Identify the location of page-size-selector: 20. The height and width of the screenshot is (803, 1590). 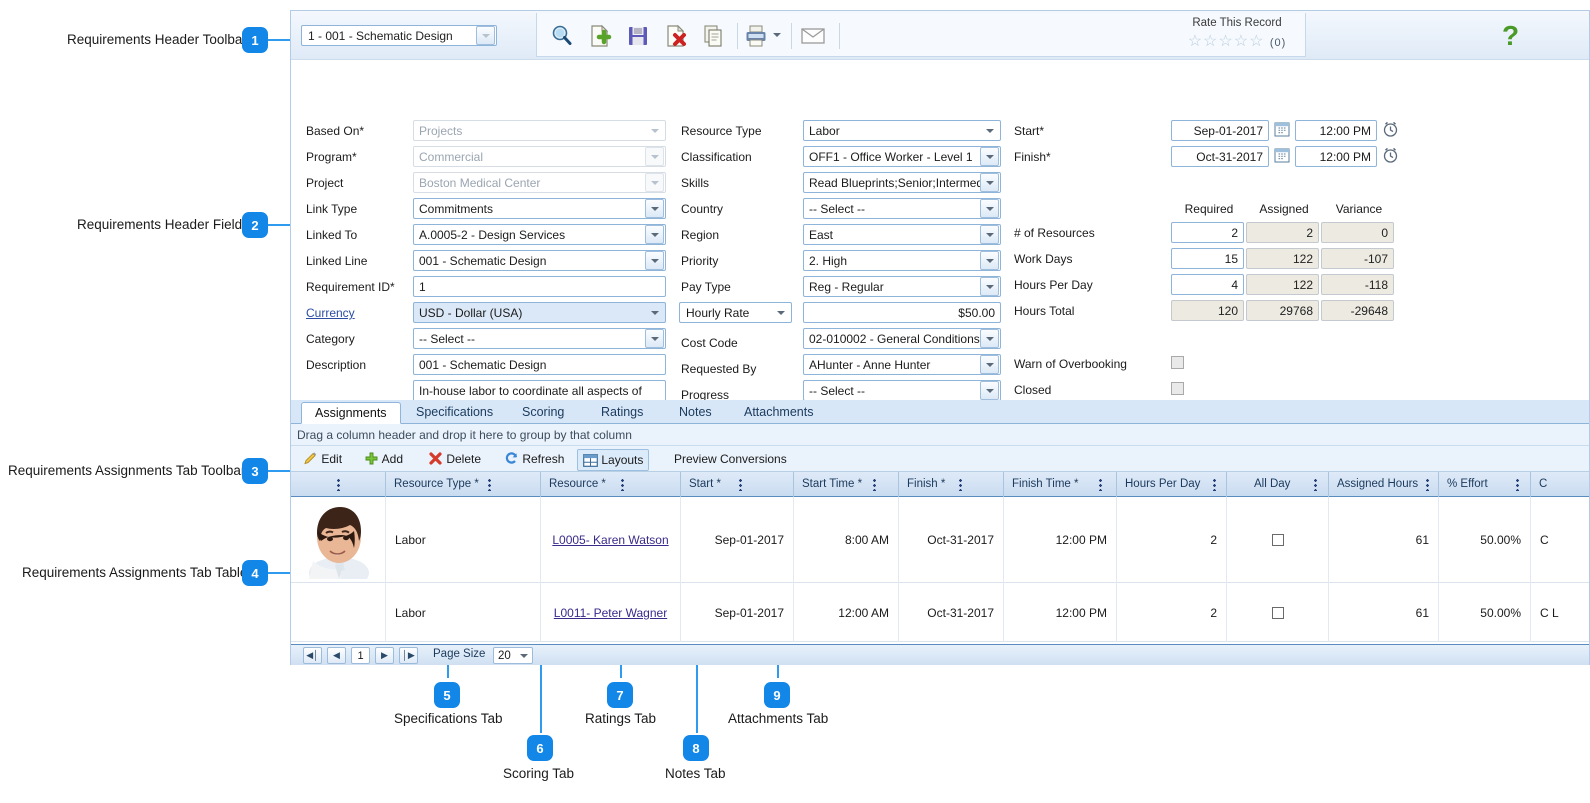
(513, 655).